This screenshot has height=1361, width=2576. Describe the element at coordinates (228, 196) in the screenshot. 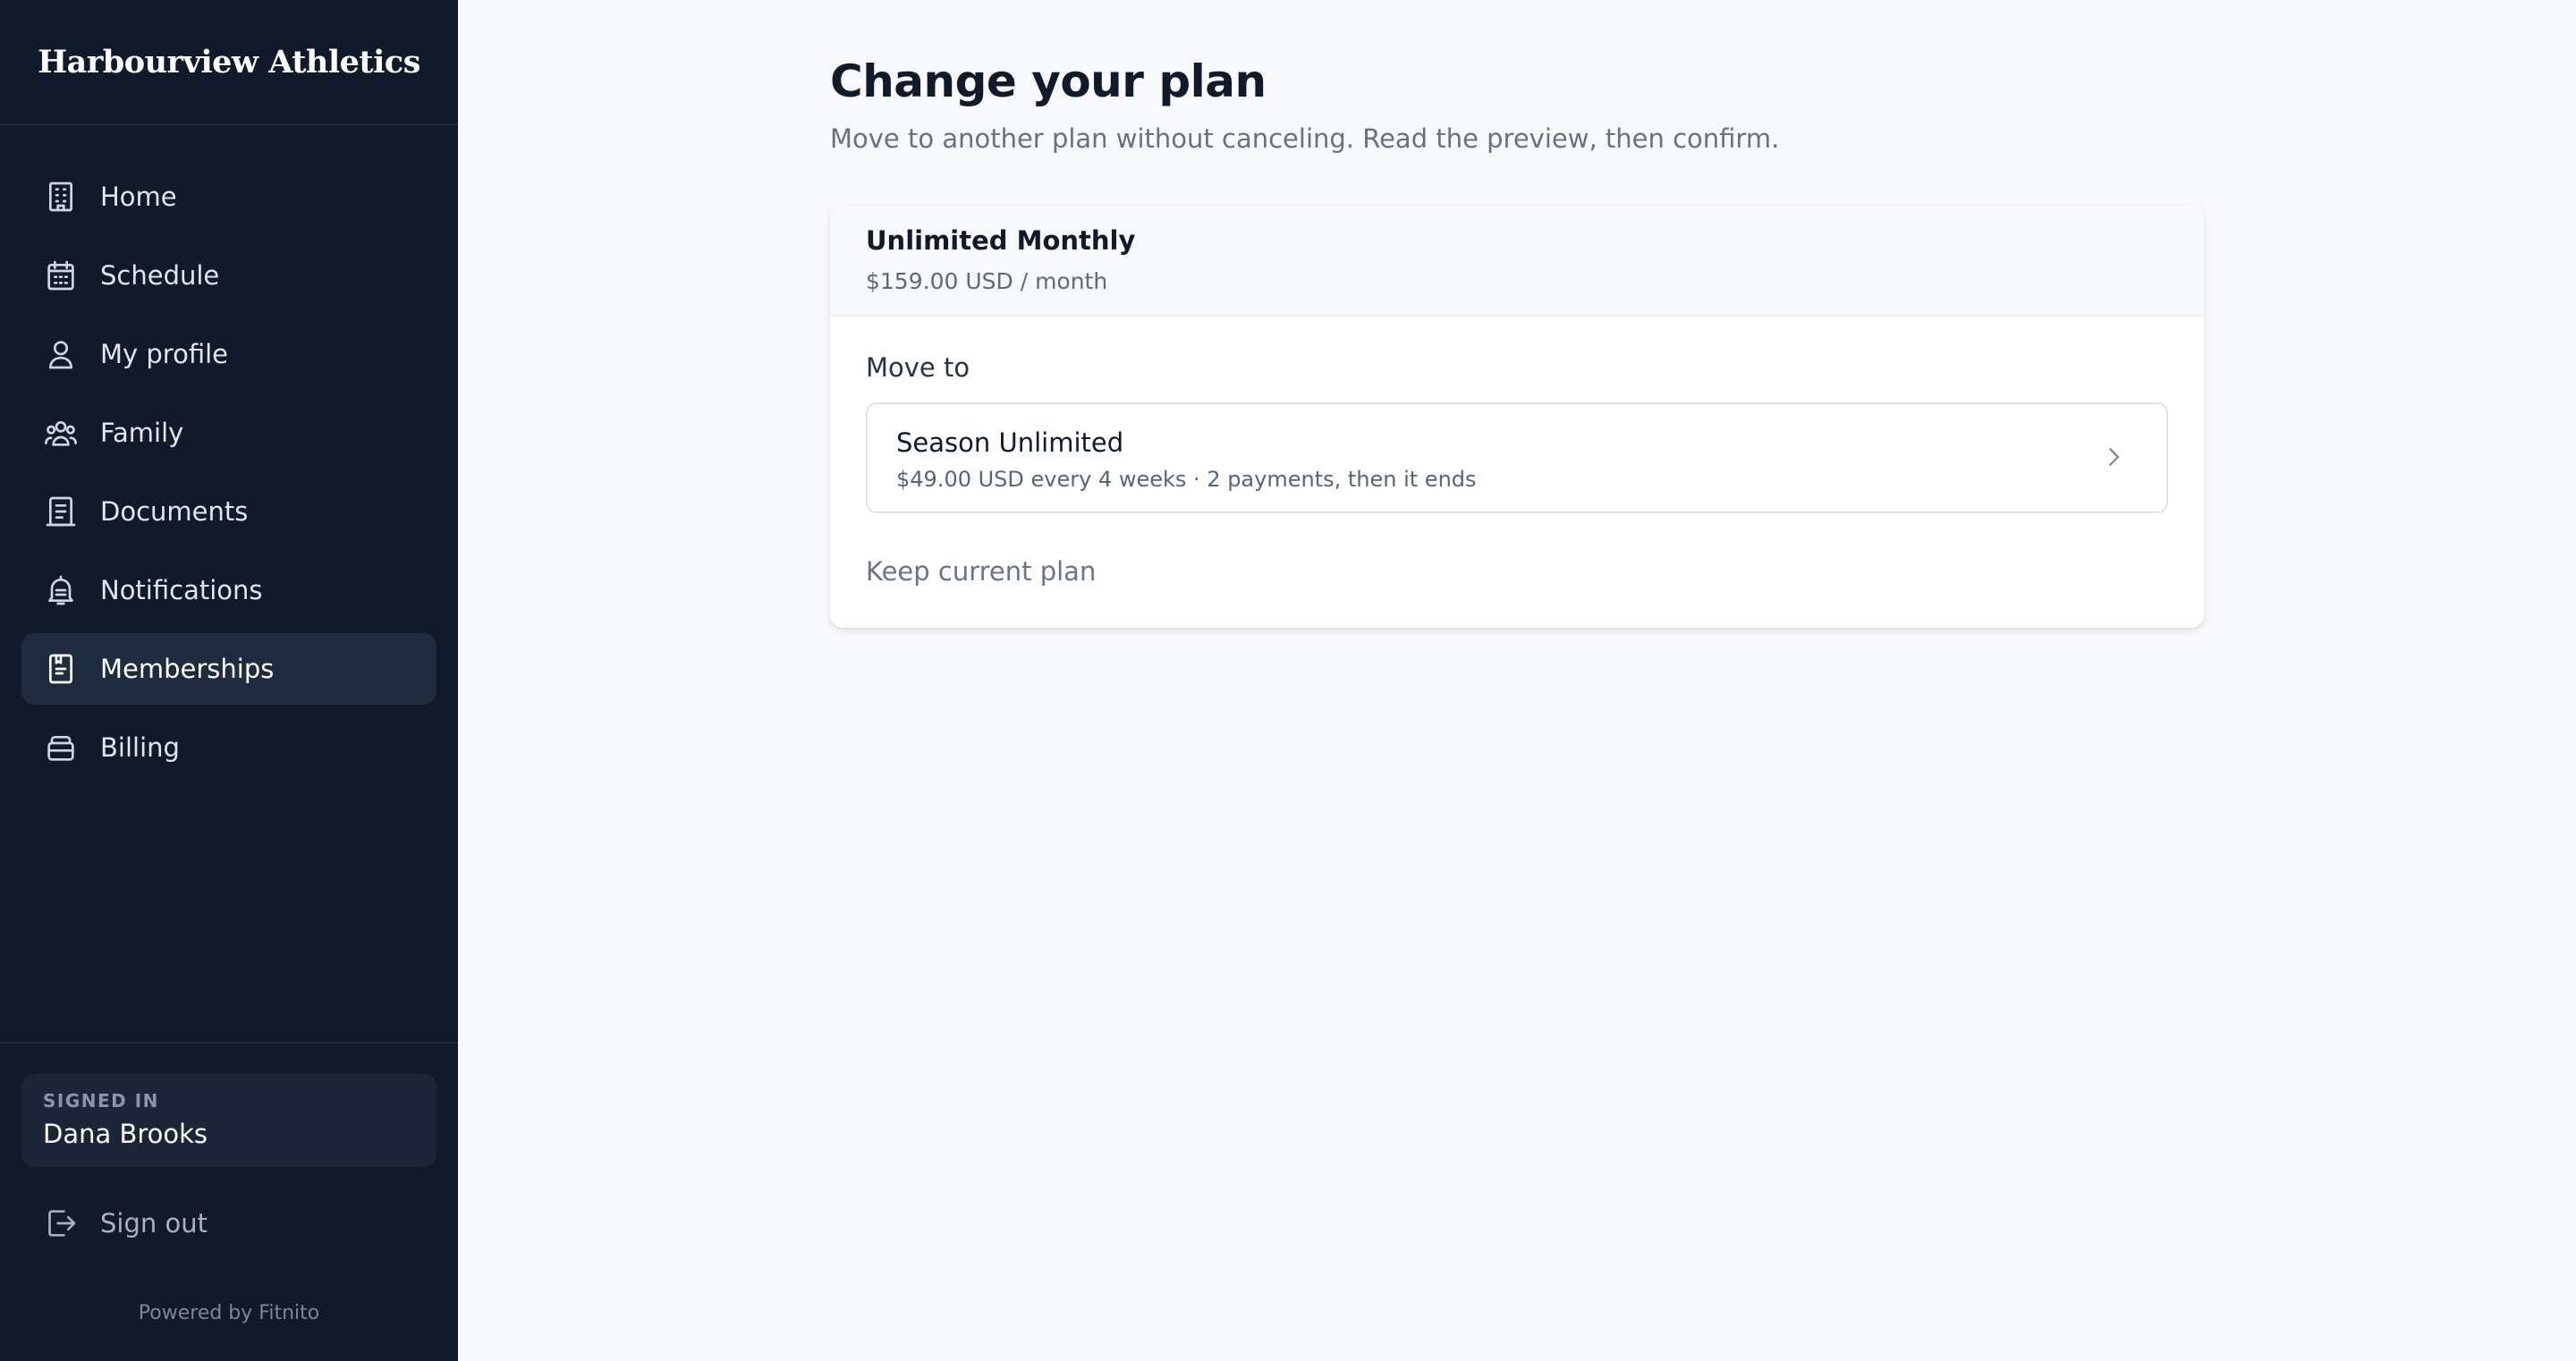

I see `sidebar-item-home: Home` at that location.